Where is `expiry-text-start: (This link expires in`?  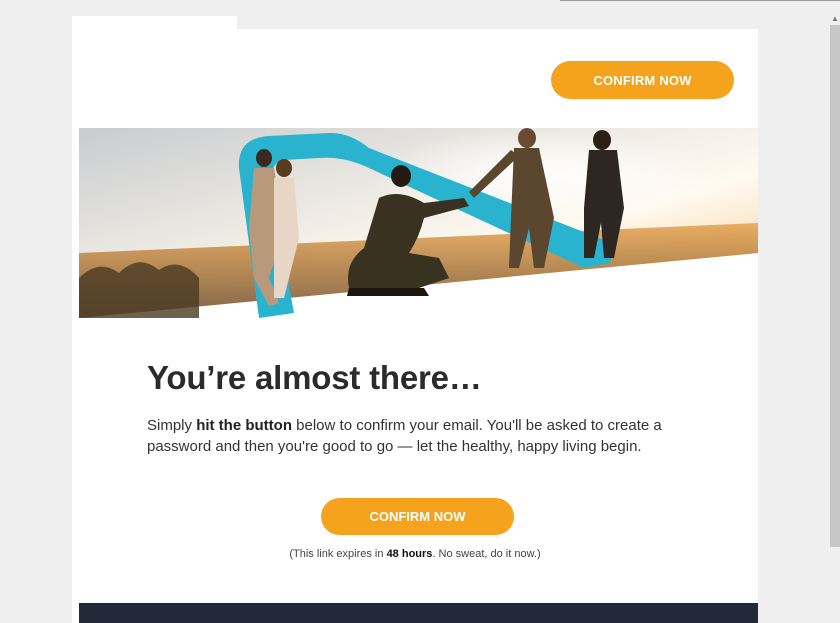
expiry-text-start: (This link expires in is located at coordinates (338, 554).